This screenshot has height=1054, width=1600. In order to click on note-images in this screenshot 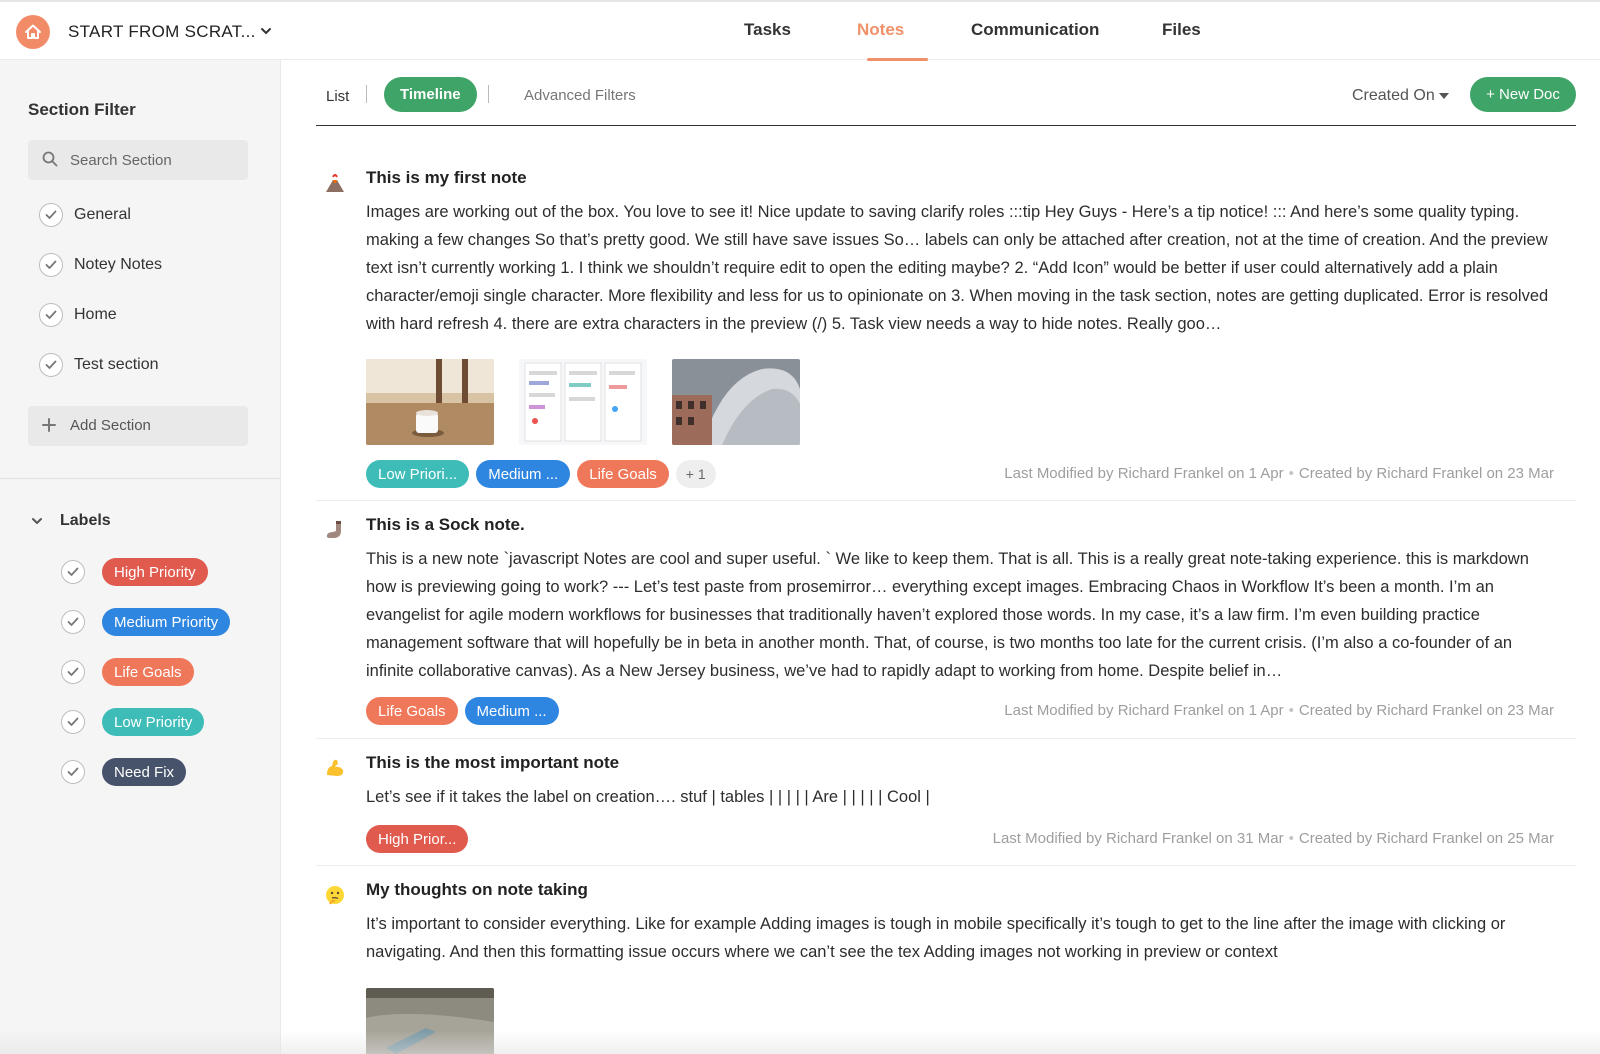, I will do `click(583, 402)`.